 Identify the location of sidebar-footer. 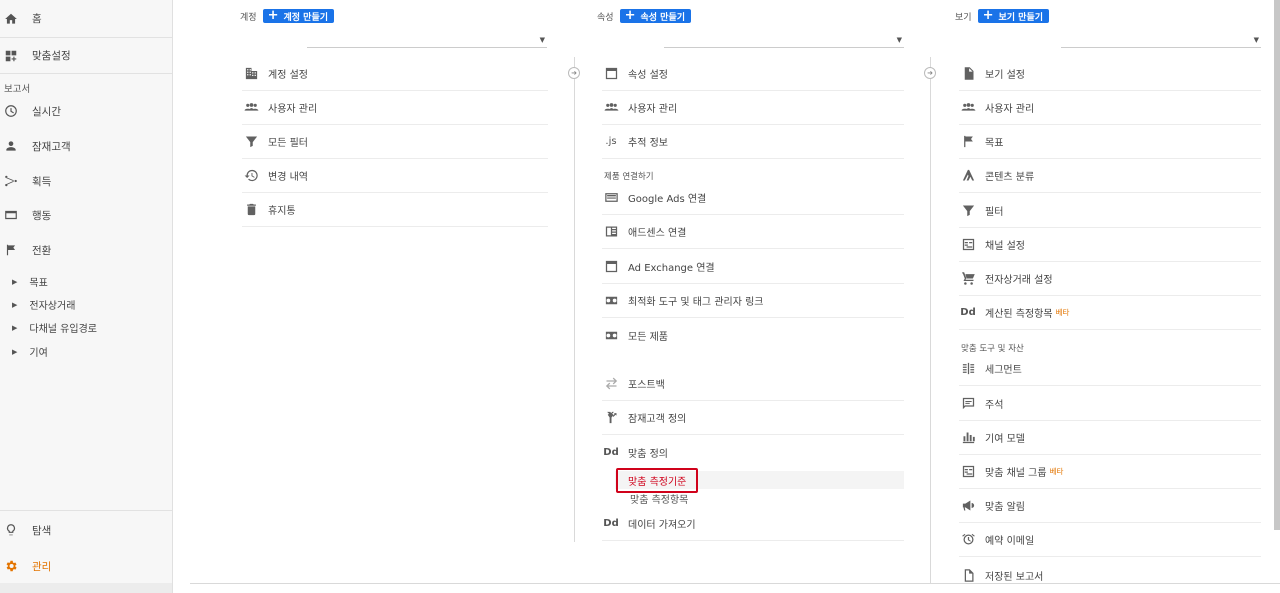
(86, 588).